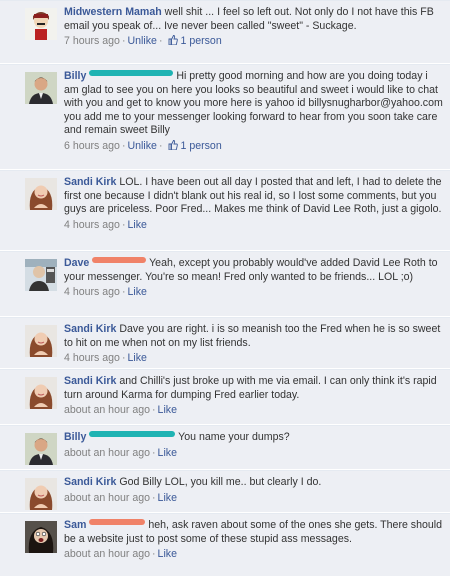 This screenshot has height=584, width=454. I want to click on author-name: Sam, so click(75, 525).